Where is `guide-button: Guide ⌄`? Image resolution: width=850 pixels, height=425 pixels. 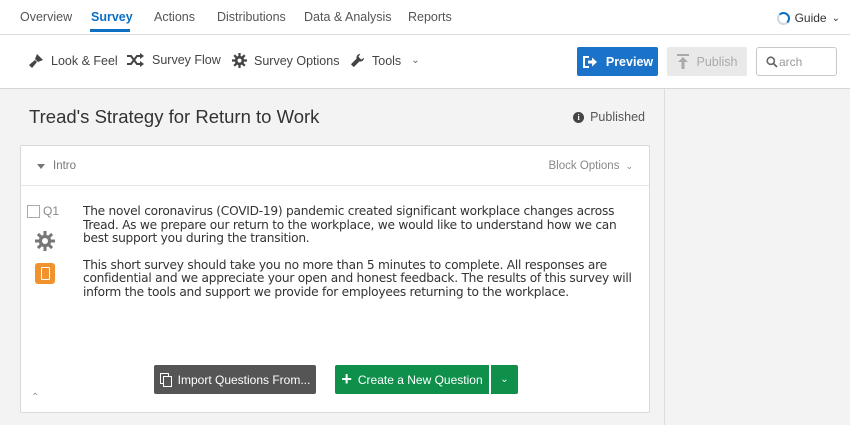 guide-button: Guide ⌄ is located at coordinates (808, 18).